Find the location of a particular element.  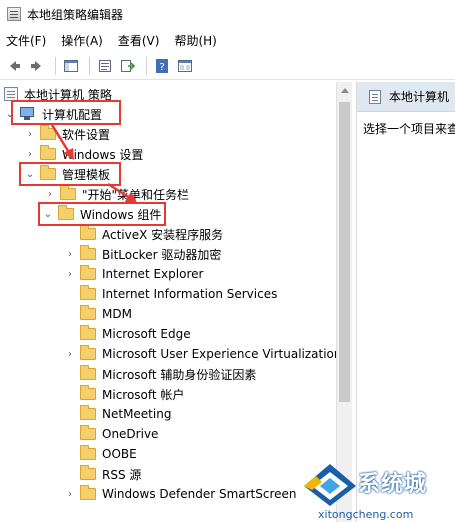

menu-view: 查看(V) is located at coordinates (139, 40).